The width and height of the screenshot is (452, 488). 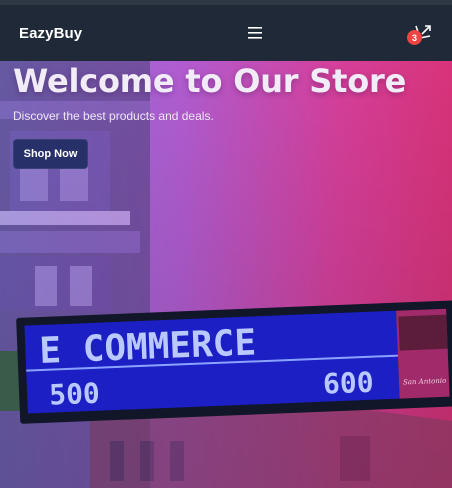 What do you see at coordinates (148, 347) in the screenshot?
I see `sign-main-text: E COMMERCE` at bounding box center [148, 347].